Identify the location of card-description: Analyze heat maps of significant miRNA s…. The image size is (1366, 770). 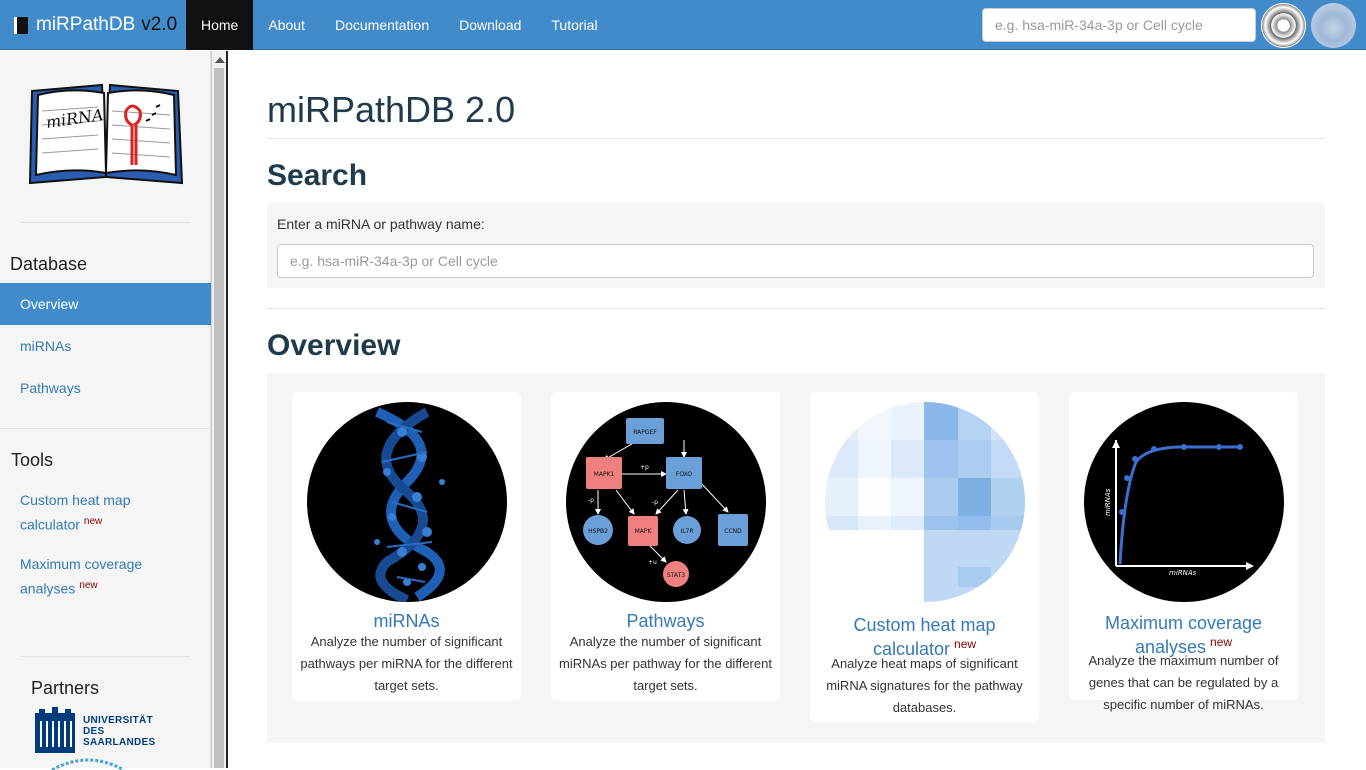
(924, 685).